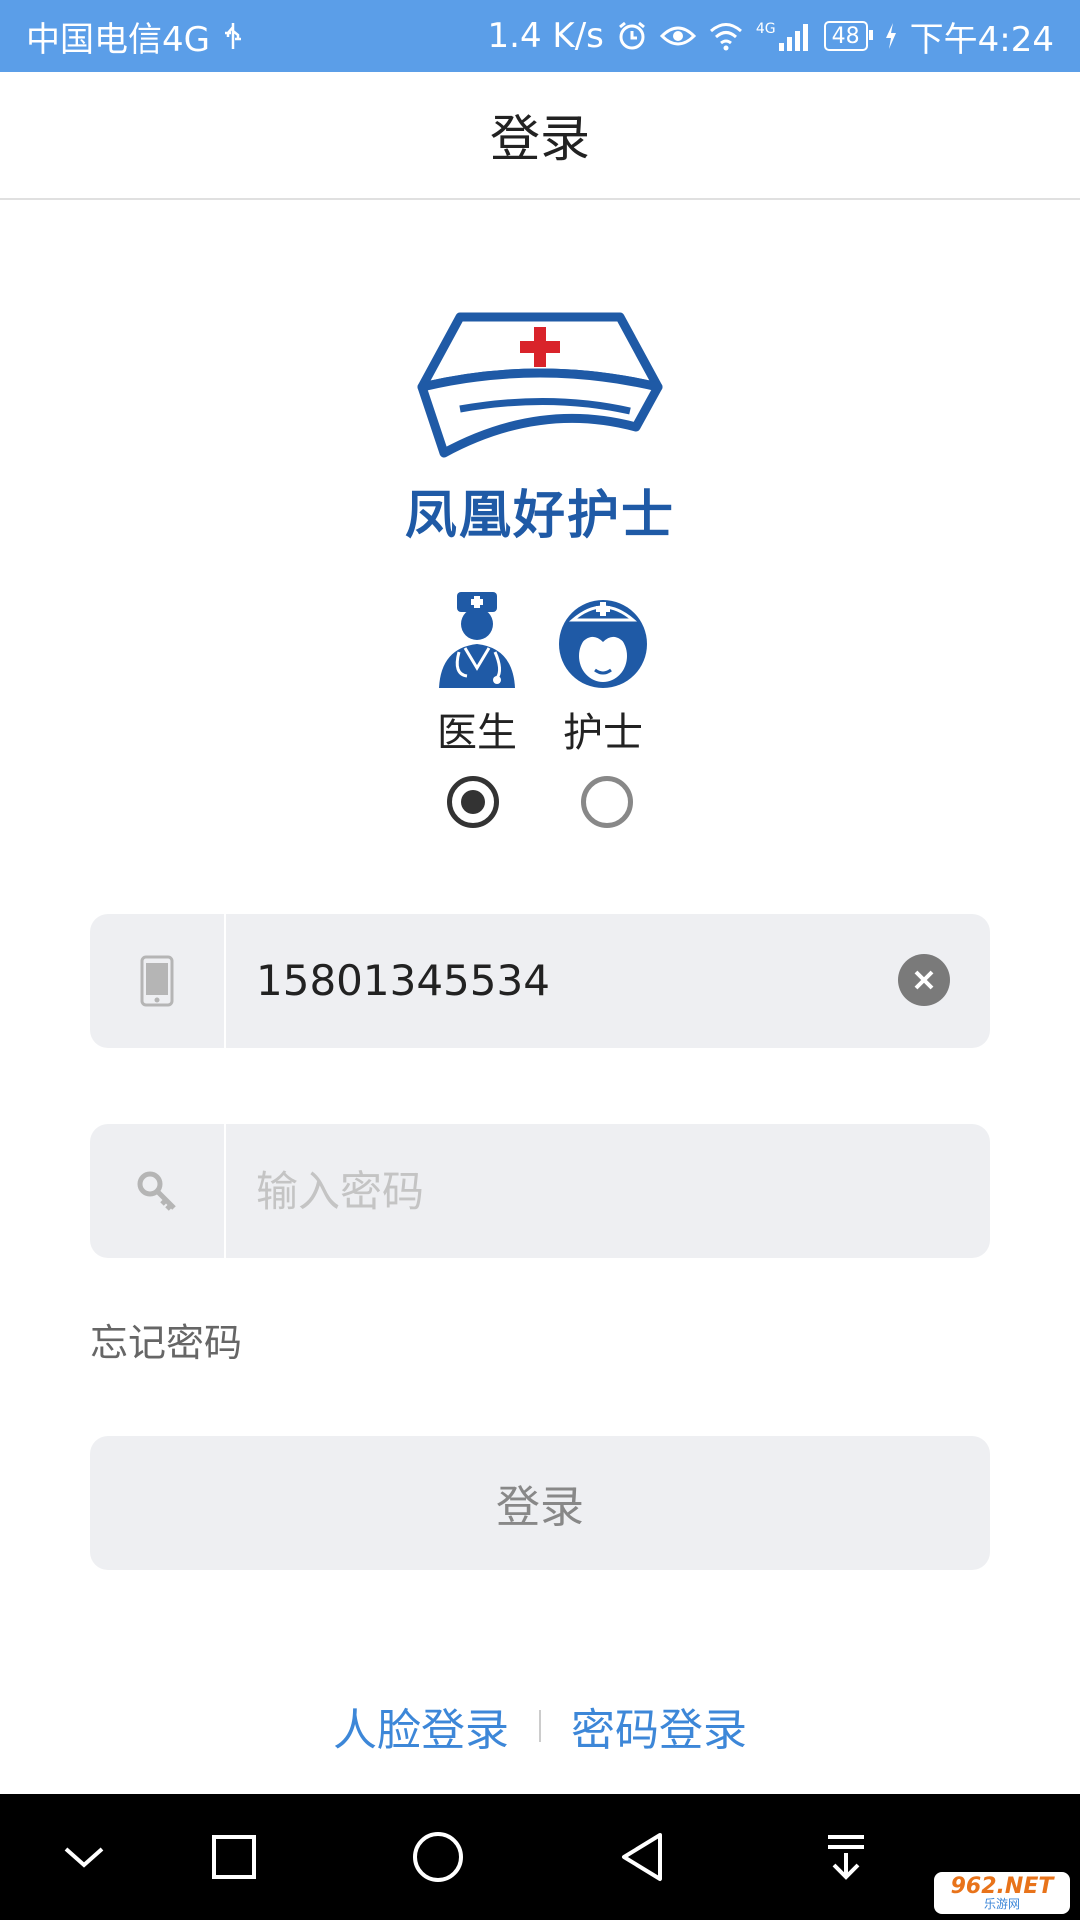 The image size is (1080, 1920). What do you see at coordinates (84, 1857) in the screenshot?
I see `chevron-down-icon` at bounding box center [84, 1857].